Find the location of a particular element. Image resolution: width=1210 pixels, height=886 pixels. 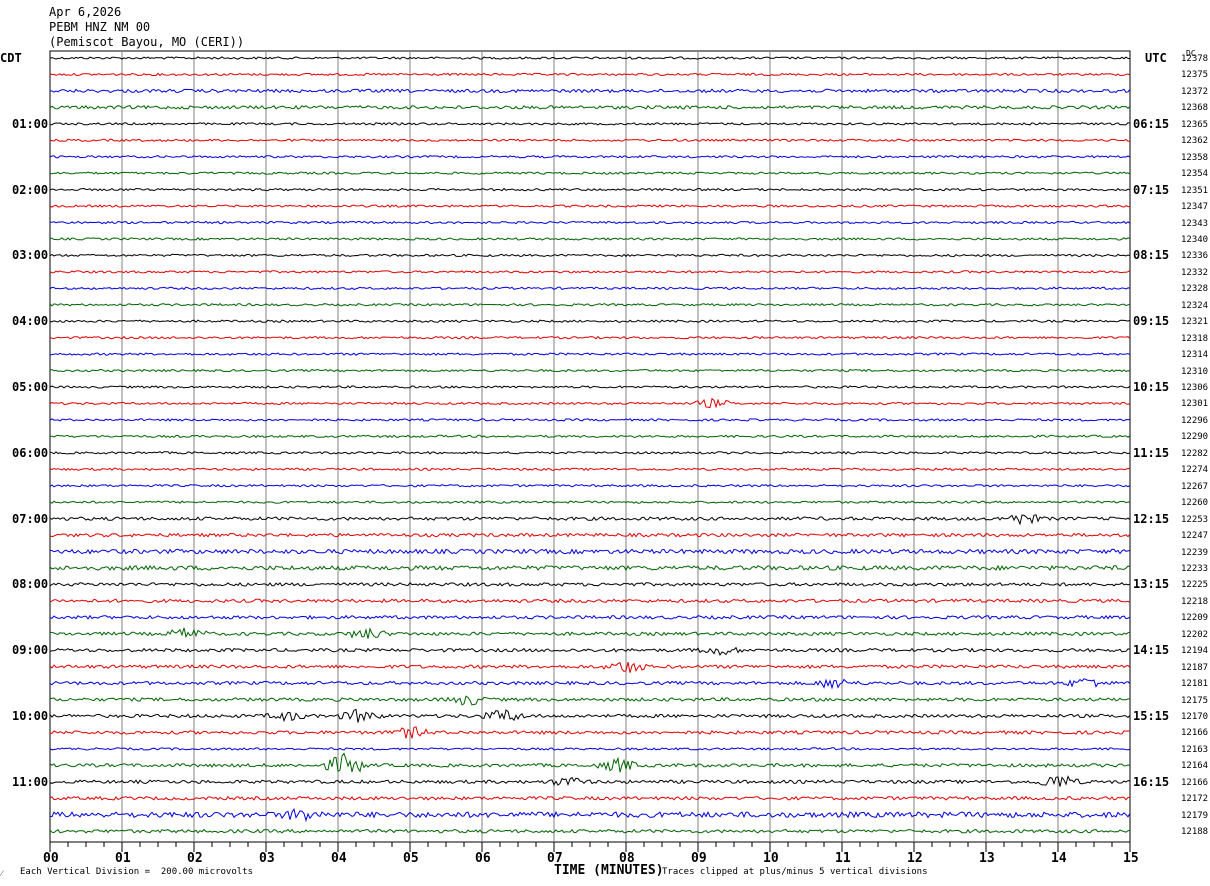

dc-offset-value: 12378 is located at coordinates (1195, 59).